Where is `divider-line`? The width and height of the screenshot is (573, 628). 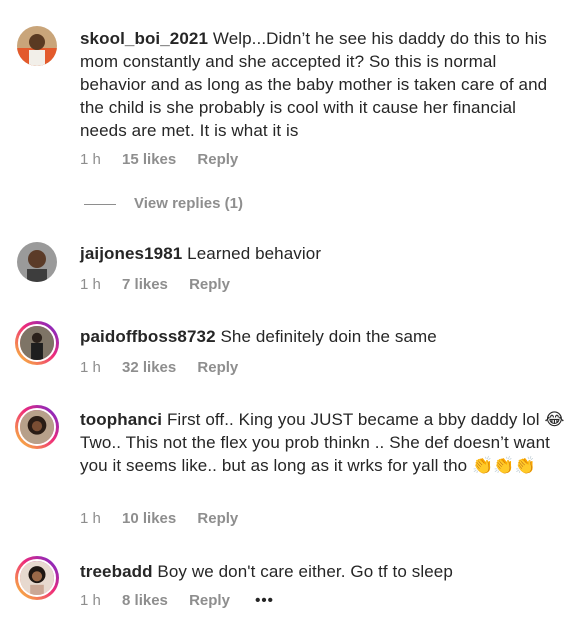
divider-line is located at coordinates (100, 204).